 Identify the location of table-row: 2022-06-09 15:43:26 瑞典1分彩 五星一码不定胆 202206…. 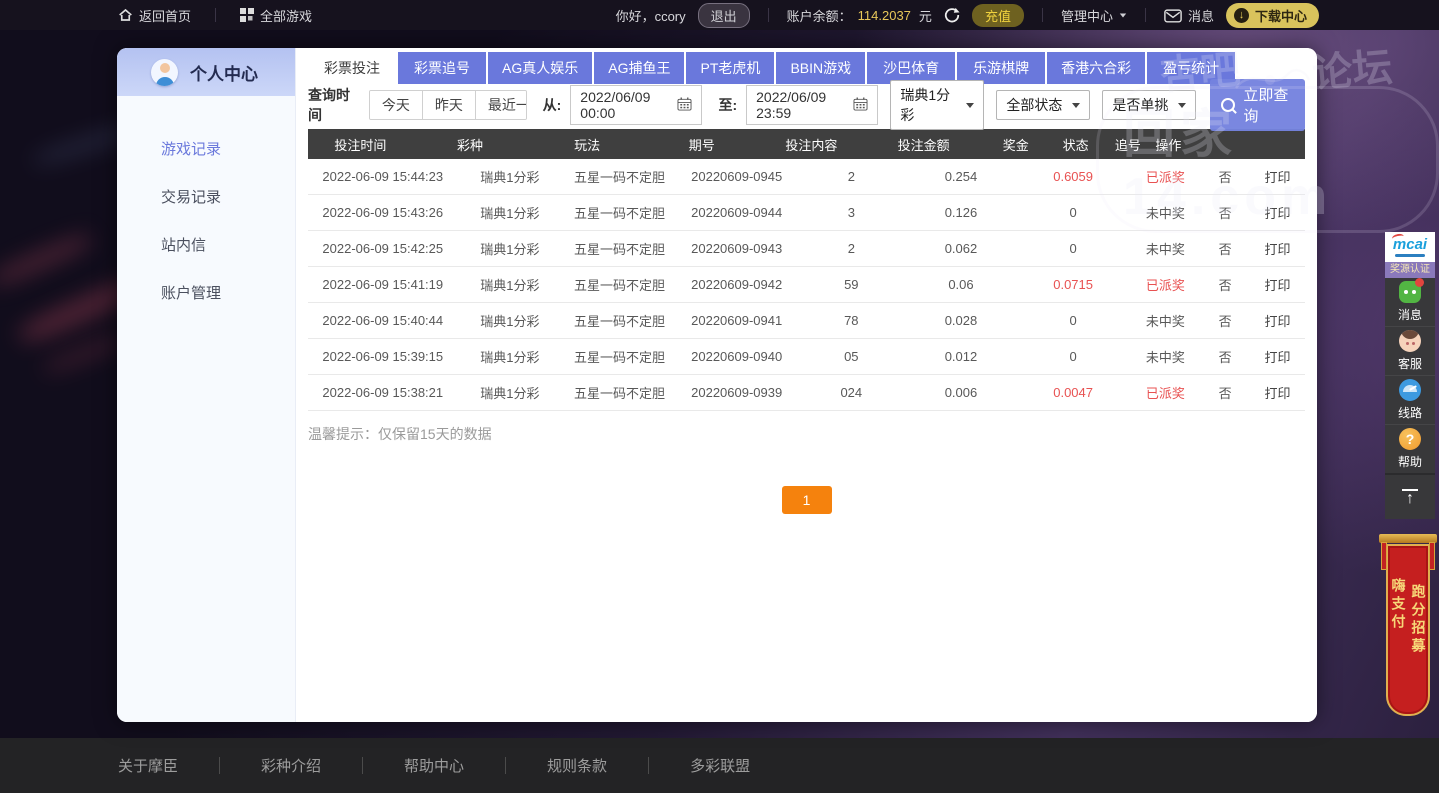
(806, 213).